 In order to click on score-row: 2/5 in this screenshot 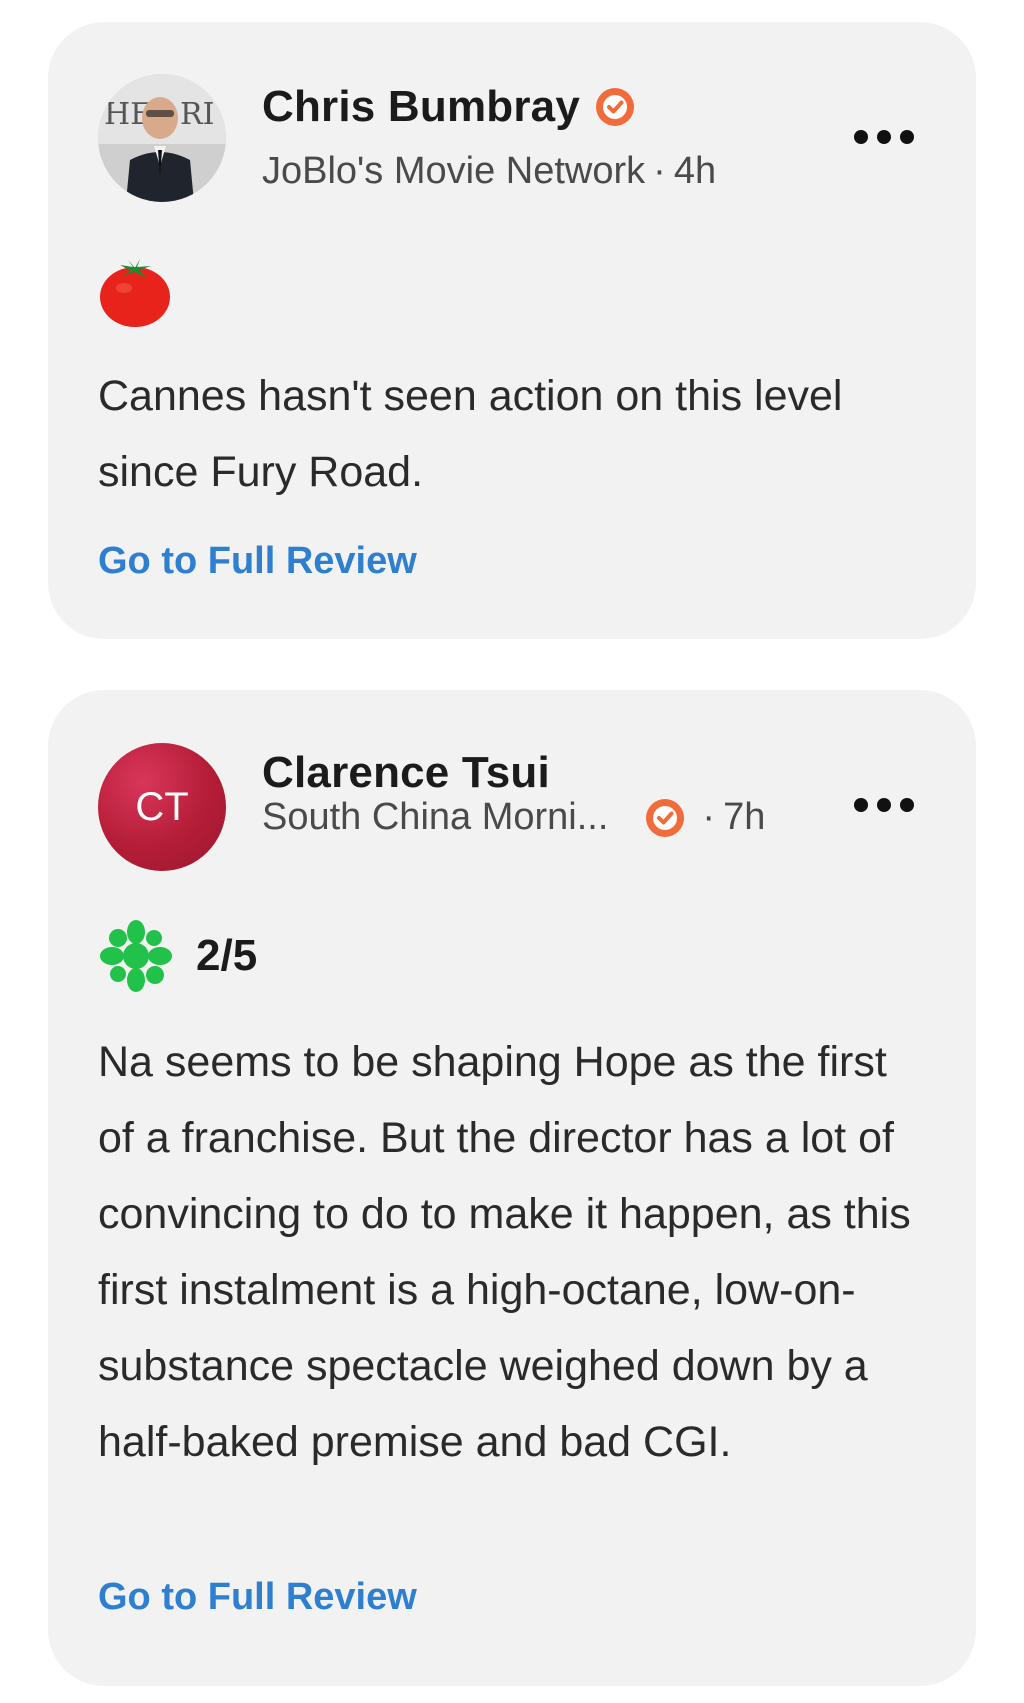, I will do `click(177, 956)`.